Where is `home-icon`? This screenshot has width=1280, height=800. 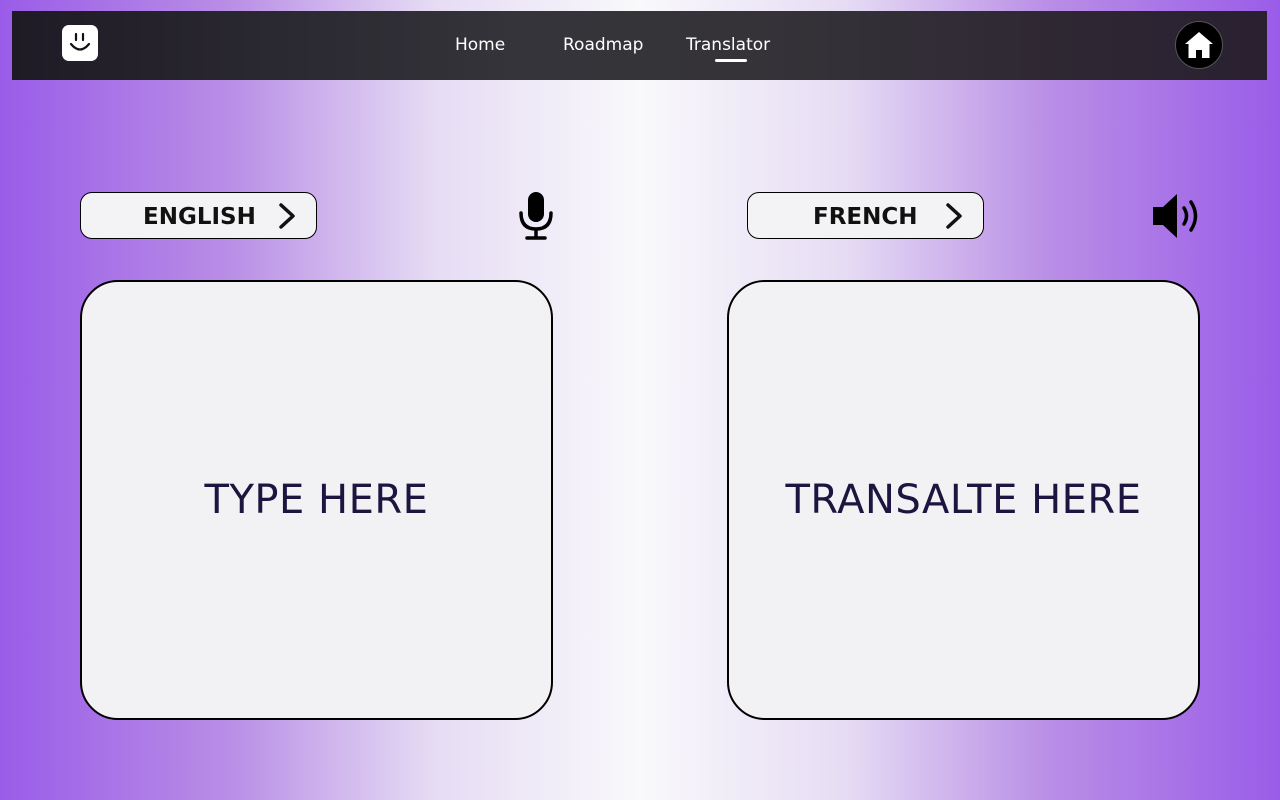 home-icon is located at coordinates (1199, 45).